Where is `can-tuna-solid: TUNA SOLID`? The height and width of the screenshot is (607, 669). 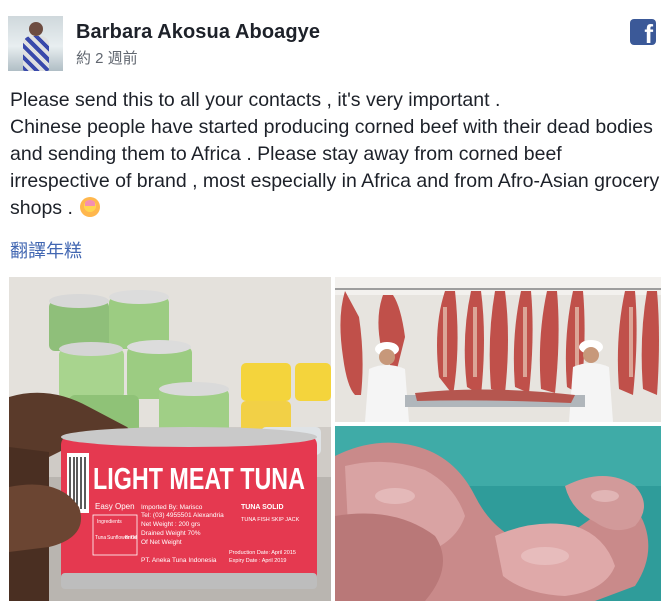
can-tuna-solid: TUNA SOLID is located at coordinates (262, 507).